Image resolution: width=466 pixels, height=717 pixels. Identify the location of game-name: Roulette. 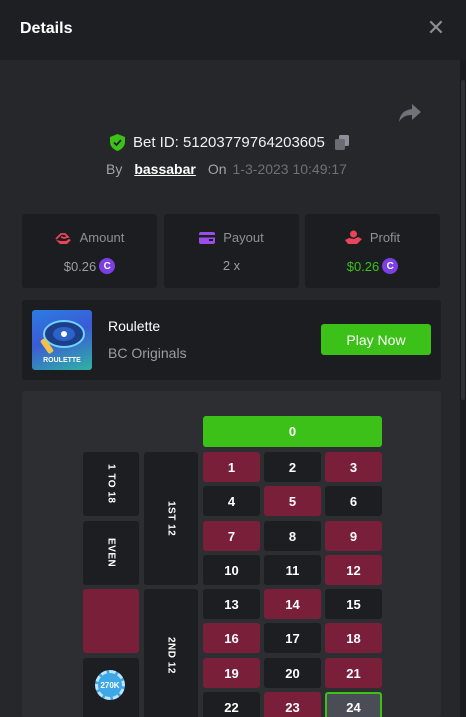
(134, 326).